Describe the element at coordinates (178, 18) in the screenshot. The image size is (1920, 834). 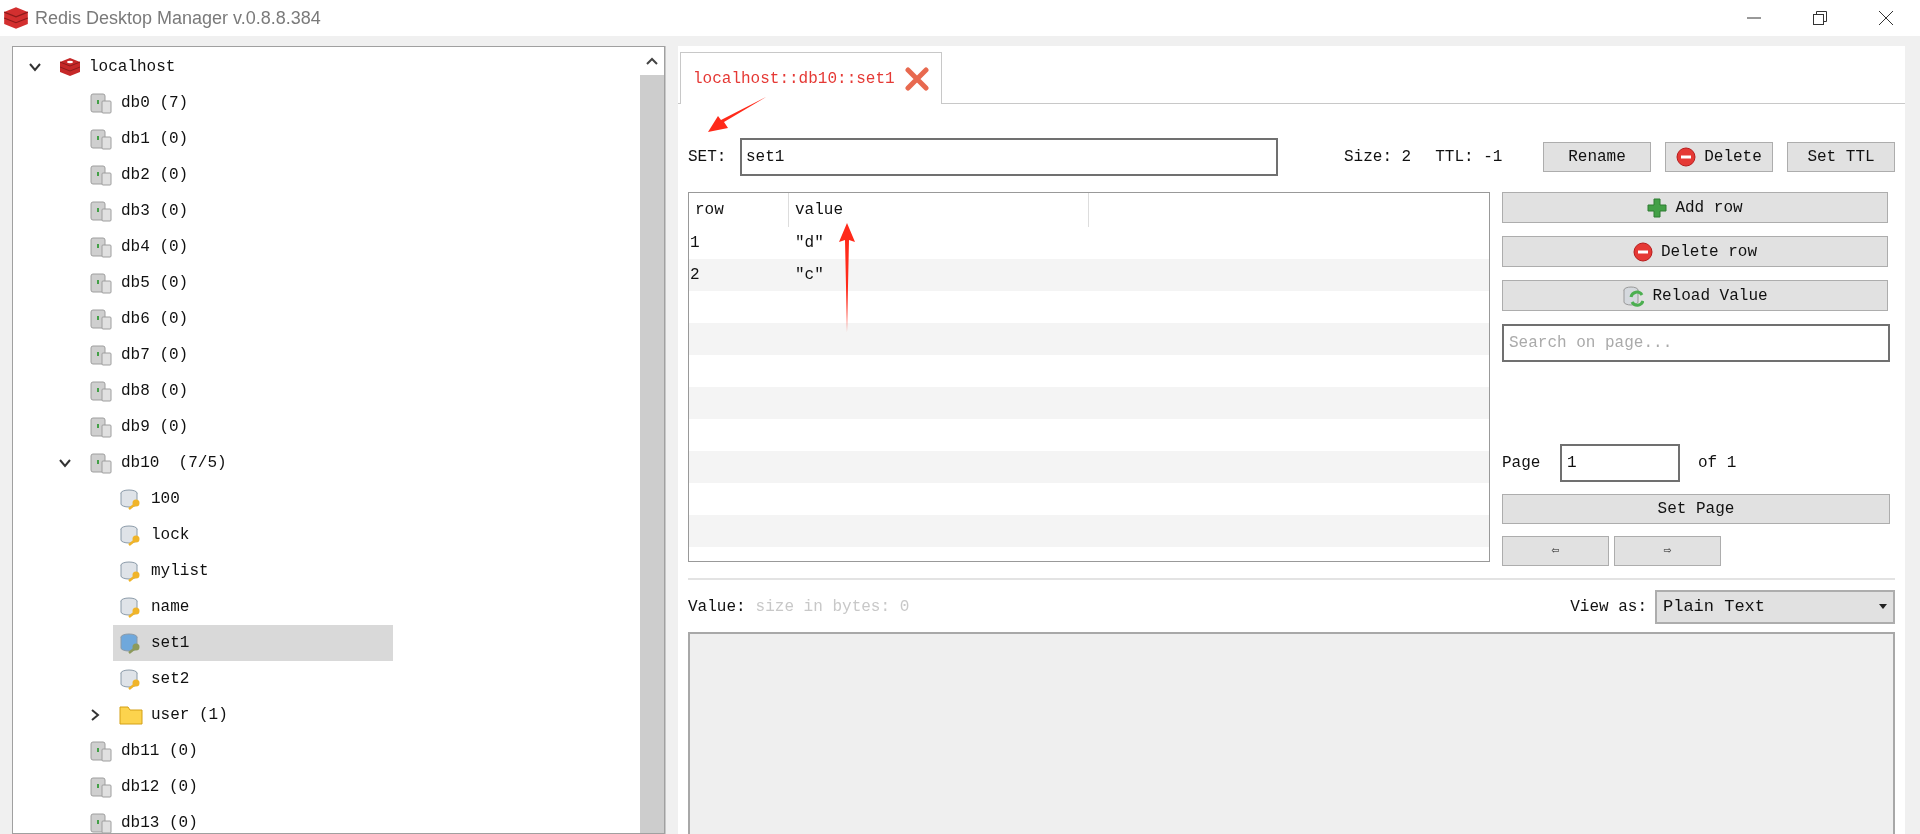
I see `window-title: Redis Desktop Manager v.0.8.8.384` at that location.